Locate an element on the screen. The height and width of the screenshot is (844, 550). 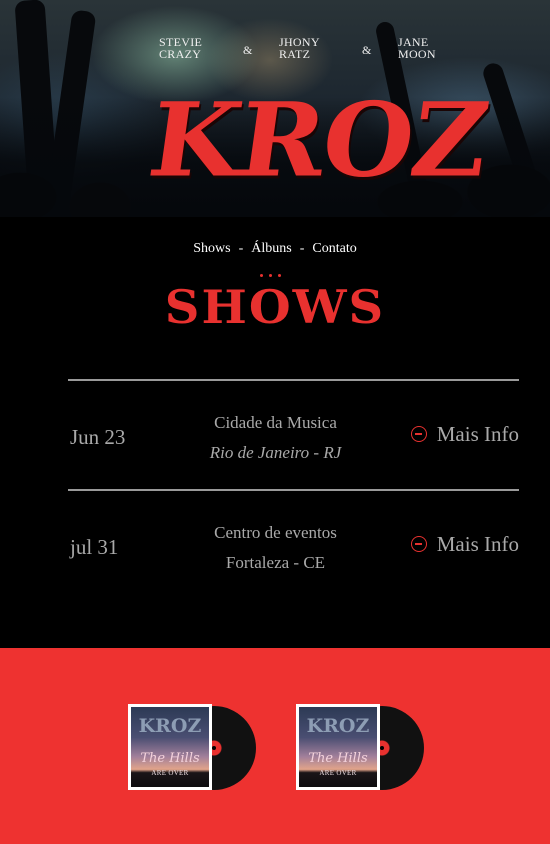
show-venue: Cidade da Musica Rio de Janeiro - RJ is located at coordinates (275, 438).